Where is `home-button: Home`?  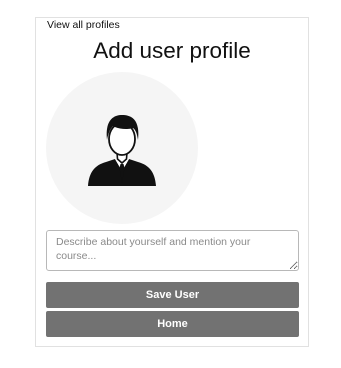
home-button: Home is located at coordinates (172, 324).